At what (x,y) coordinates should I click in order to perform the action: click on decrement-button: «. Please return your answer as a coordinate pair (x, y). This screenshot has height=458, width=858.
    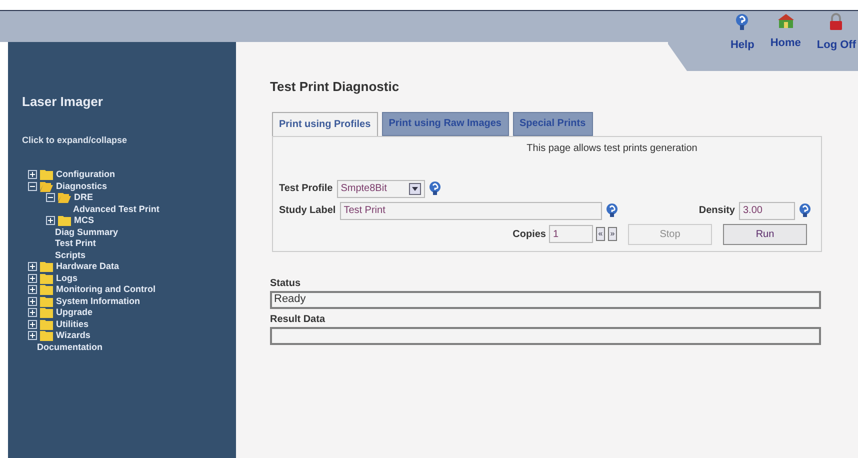
    Looking at the image, I should click on (600, 234).